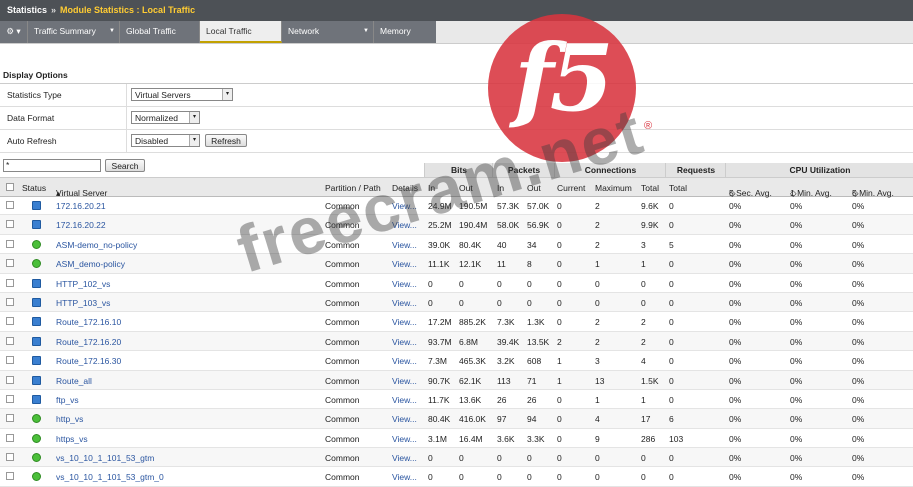  Describe the element at coordinates (160, 32) in the screenshot. I see `tab-global-traffic: Global Traffic` at that location.